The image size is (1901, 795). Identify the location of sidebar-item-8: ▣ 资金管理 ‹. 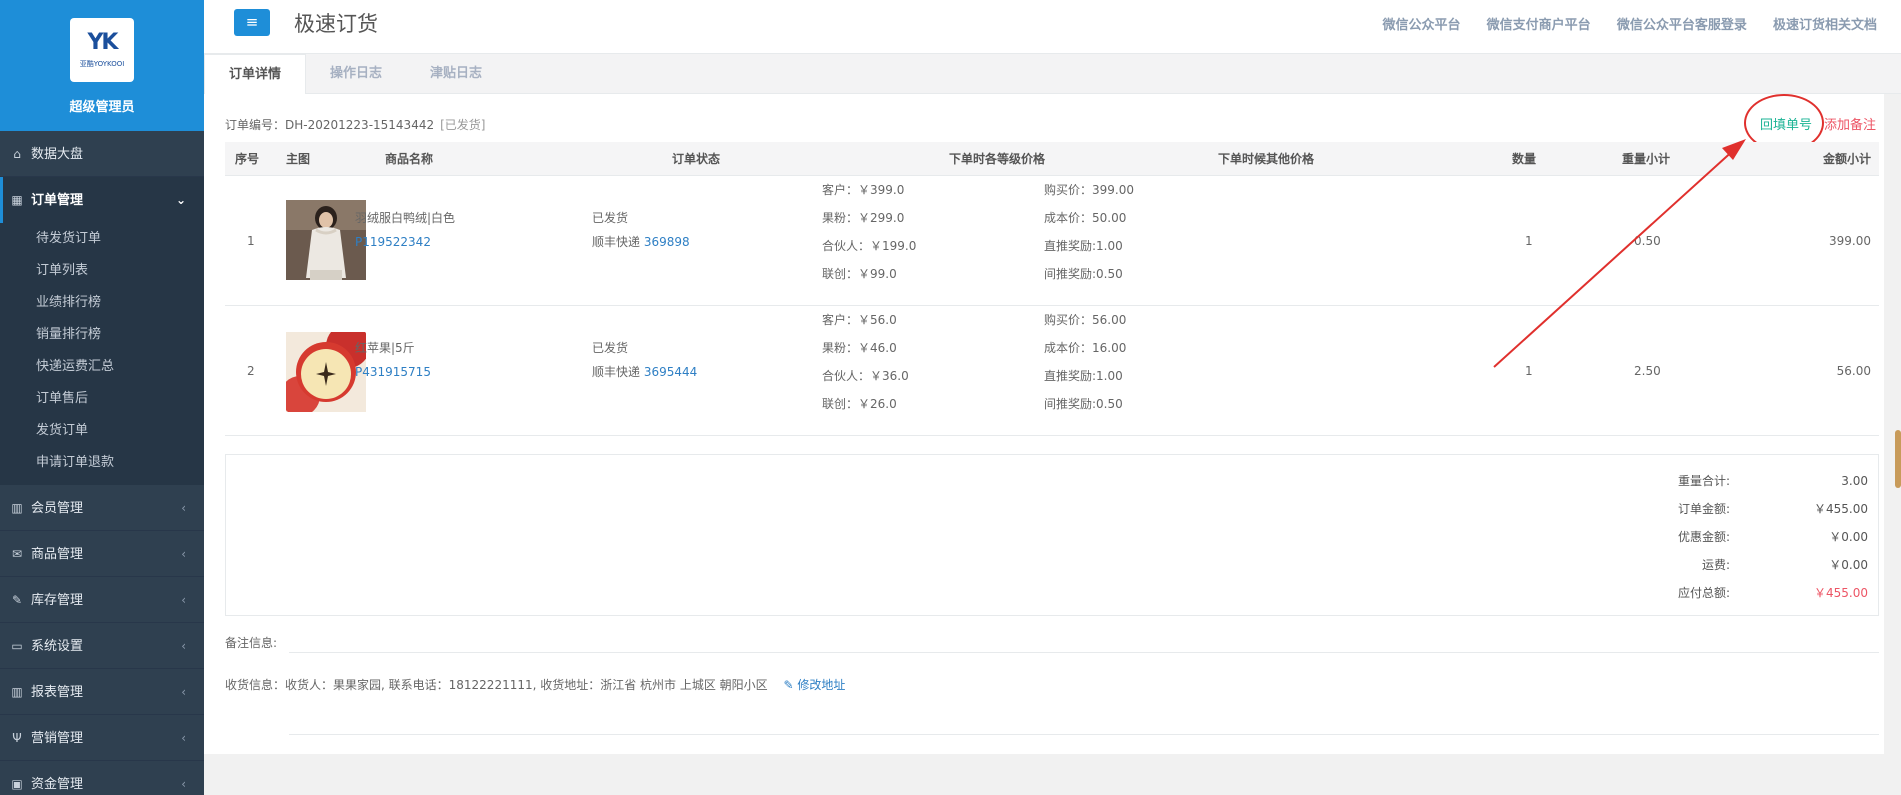
(102, 778).